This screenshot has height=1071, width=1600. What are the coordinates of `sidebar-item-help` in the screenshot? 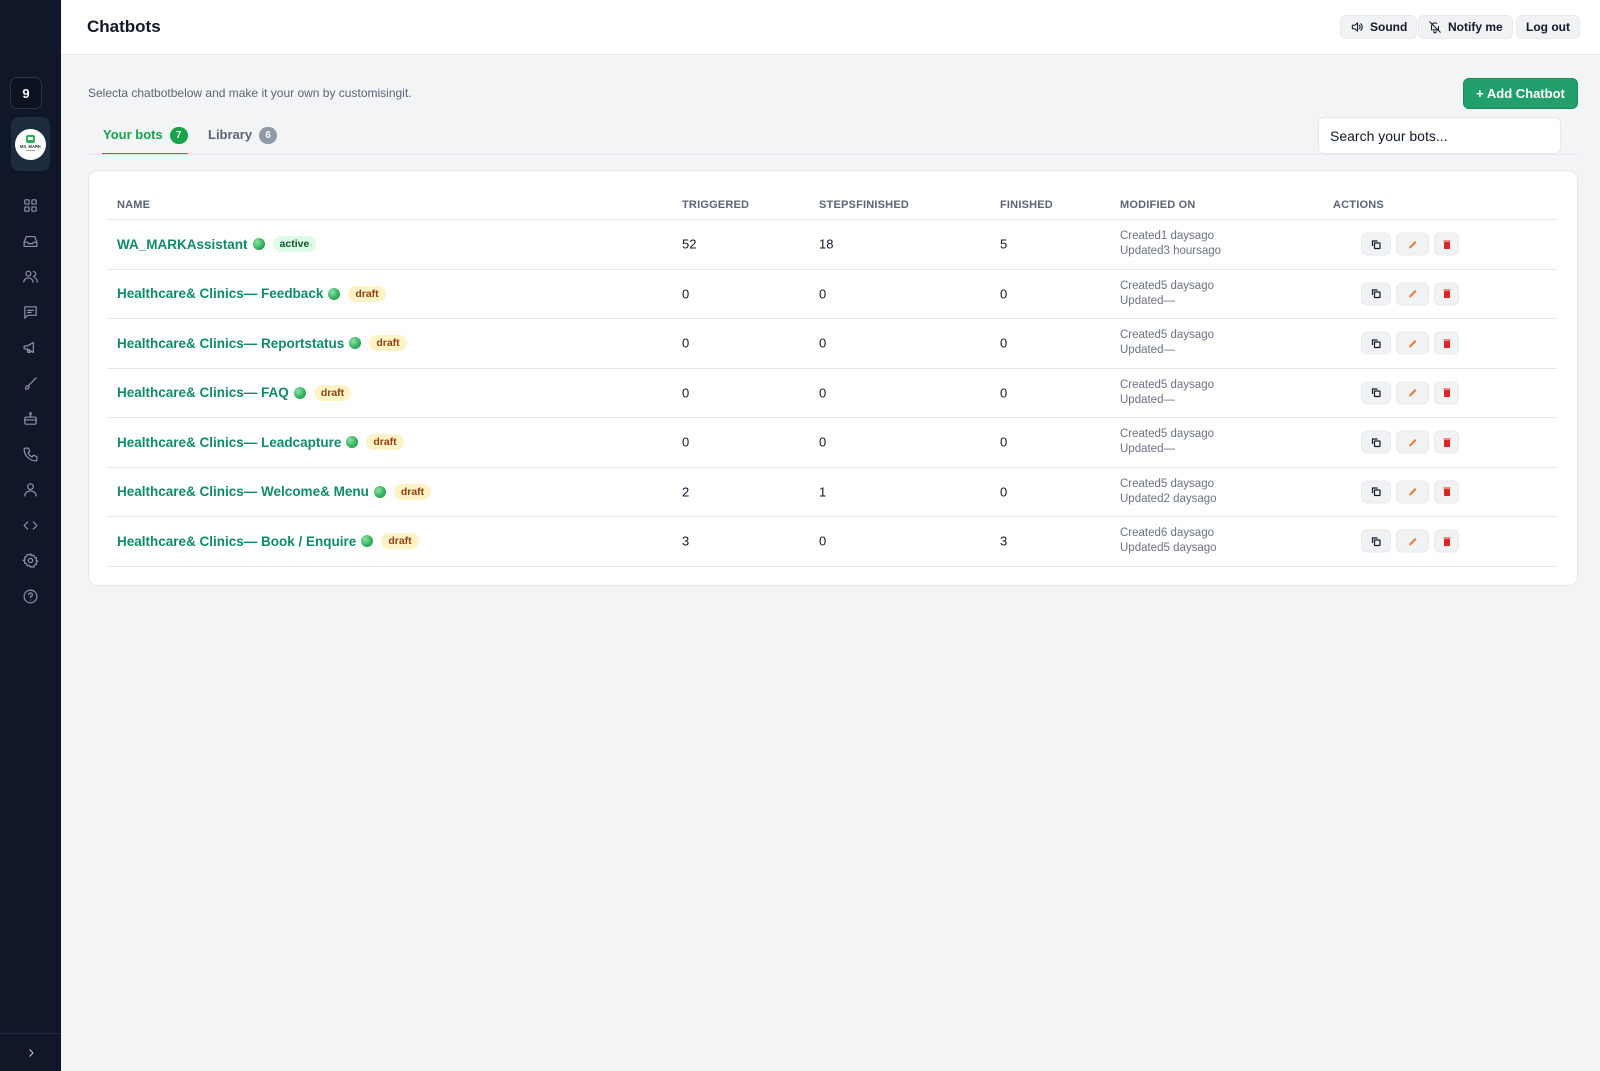 It's located at (30, 597).